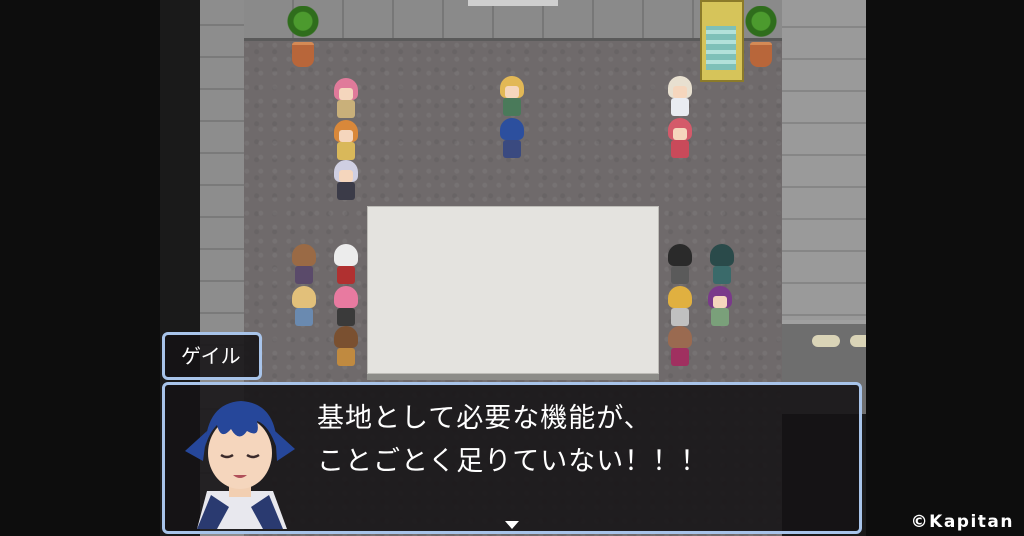 The width and height of the screenshot is (1024, 536). What do you see at coordinates (680, 347) in the screenshot?
I see `character-brown-long-back` at bounding box center [680, 347].